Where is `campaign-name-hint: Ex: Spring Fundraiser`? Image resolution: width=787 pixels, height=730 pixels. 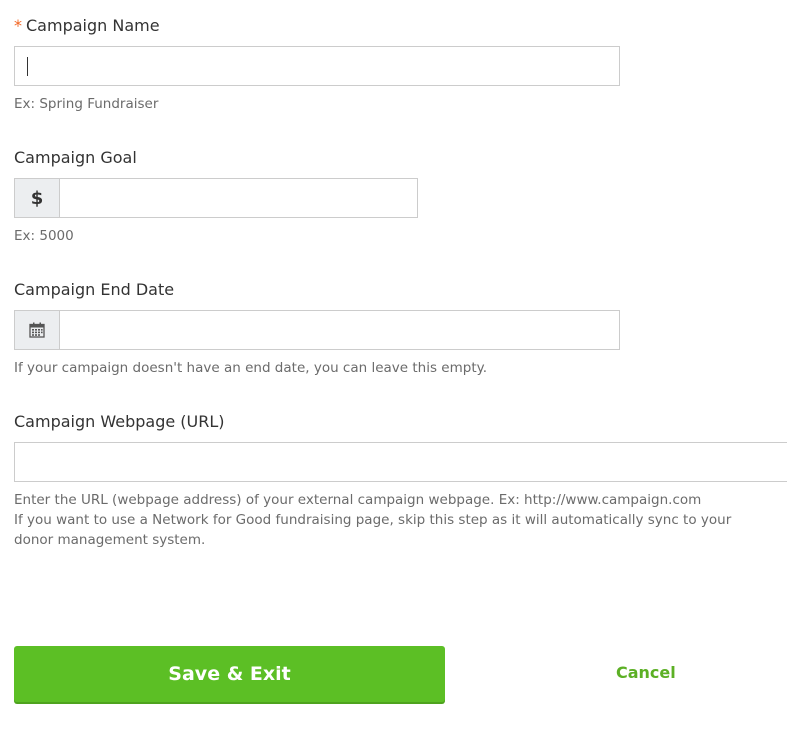 campaign-name-hint: Ex: Spring Fundraiser is located at coordinates (86, 104).